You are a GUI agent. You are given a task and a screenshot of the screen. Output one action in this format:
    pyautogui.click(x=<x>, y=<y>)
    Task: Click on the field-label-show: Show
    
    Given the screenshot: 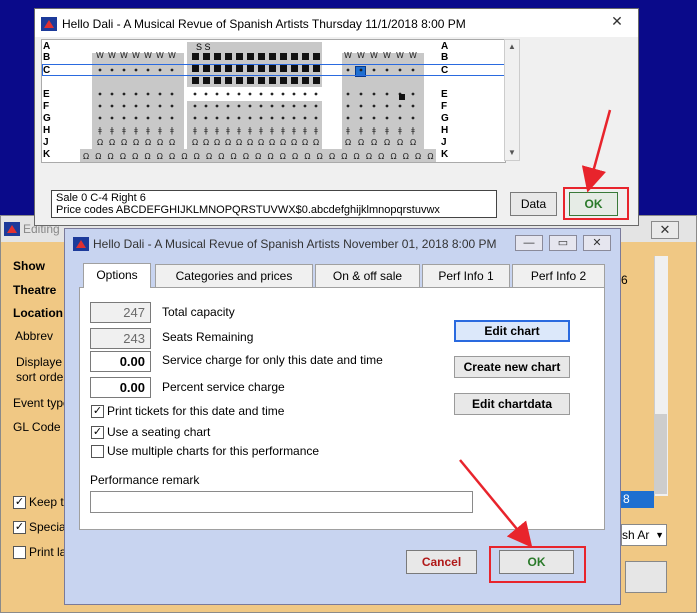 What is the action you would take?
    pyautogui.click(x=29, y=266)
    